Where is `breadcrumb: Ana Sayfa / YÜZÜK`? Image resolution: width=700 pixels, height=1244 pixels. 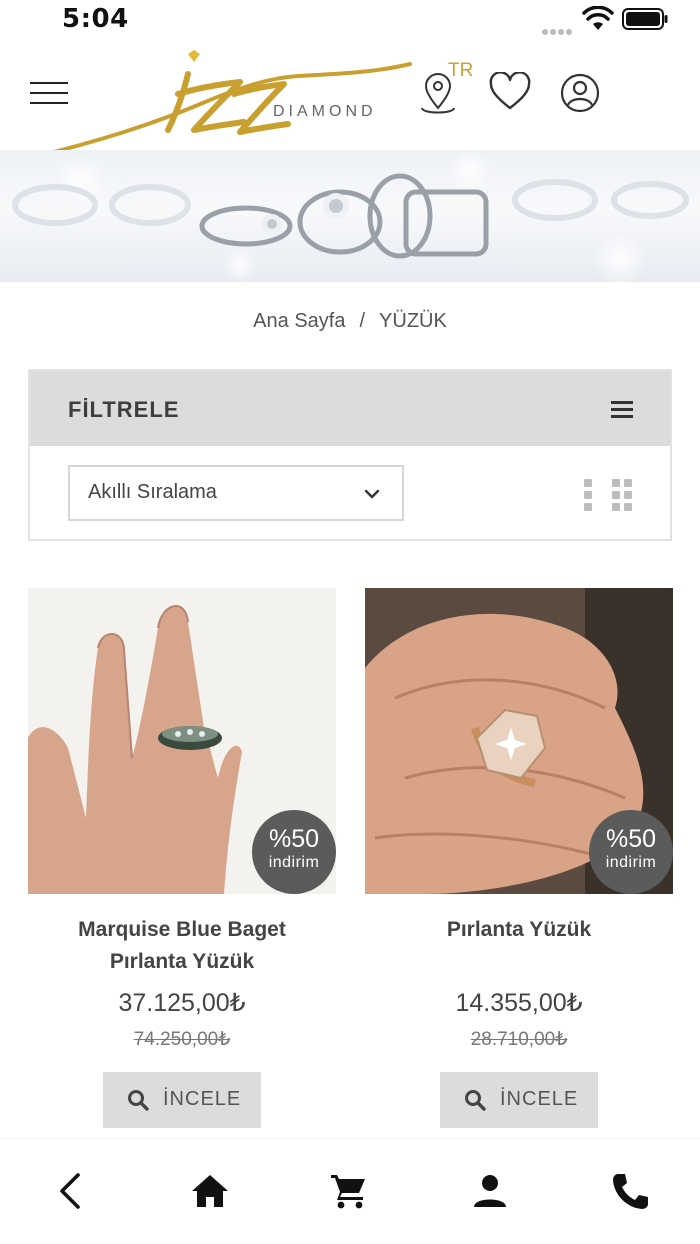
breadcrumb: Ana Sayfa / YÜZÜK is located at coordinates (350, 321).